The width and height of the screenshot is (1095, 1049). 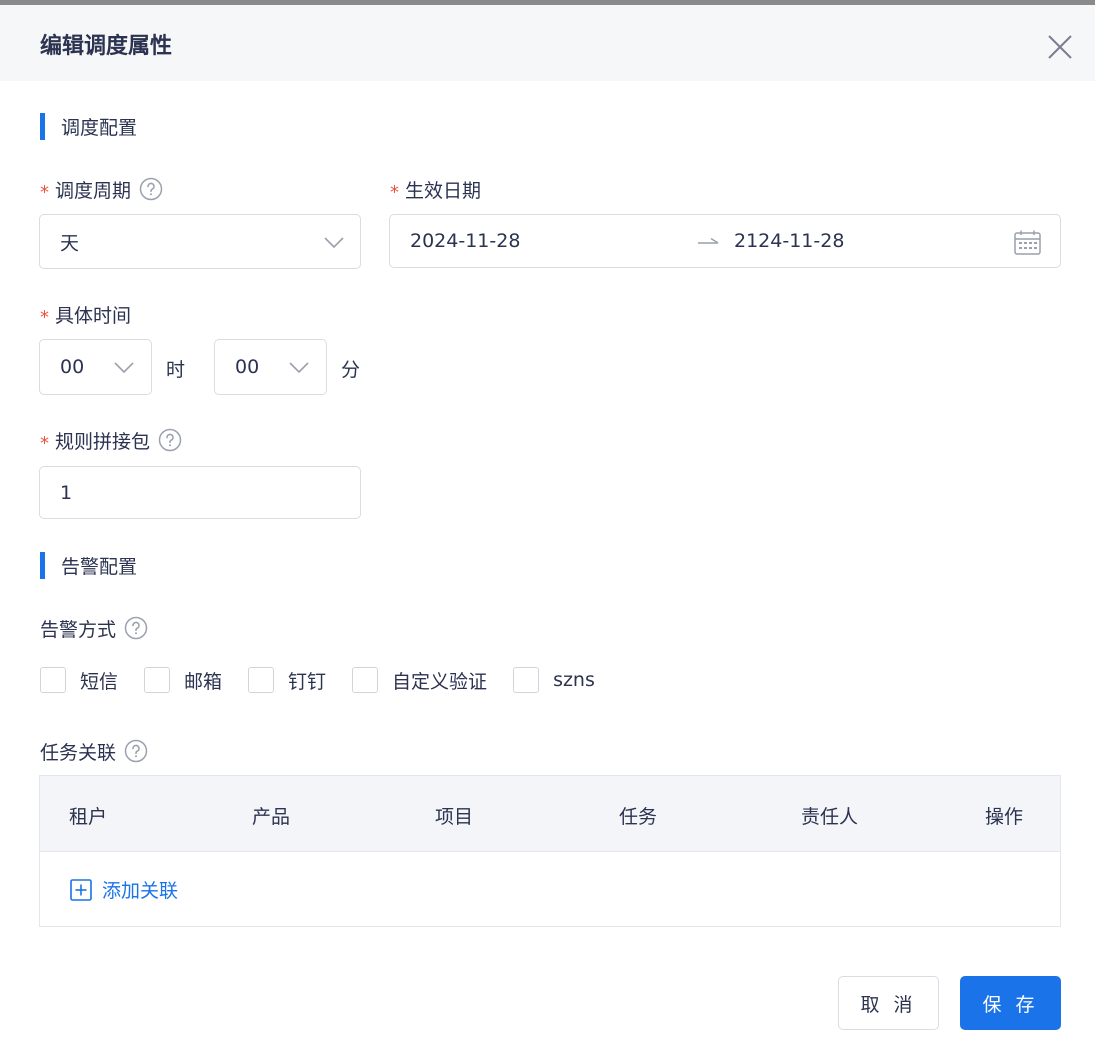 I want to click on add-link-button: 添加关联, so click(x=124, y=889).